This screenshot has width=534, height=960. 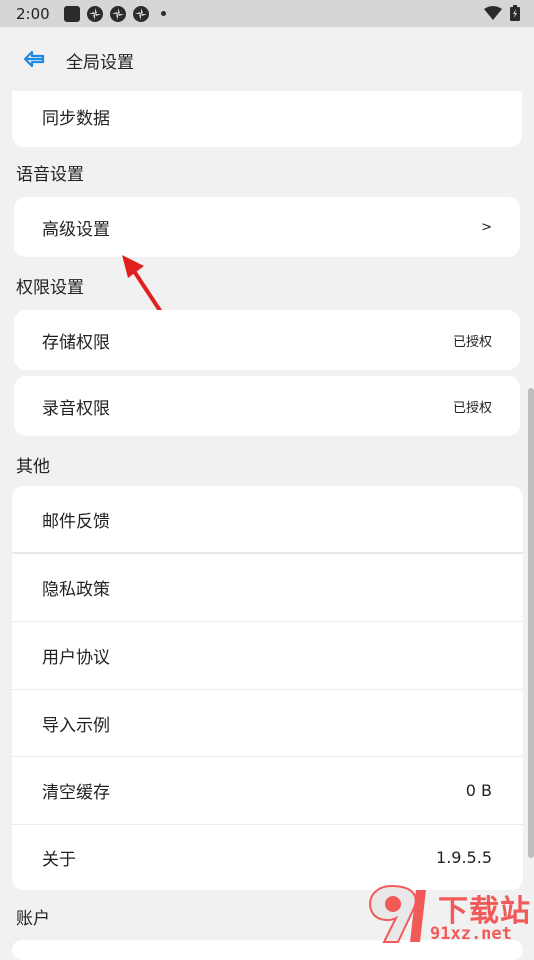 I want to click on import-example-label: 导入示例, so click(x=76, y=725).